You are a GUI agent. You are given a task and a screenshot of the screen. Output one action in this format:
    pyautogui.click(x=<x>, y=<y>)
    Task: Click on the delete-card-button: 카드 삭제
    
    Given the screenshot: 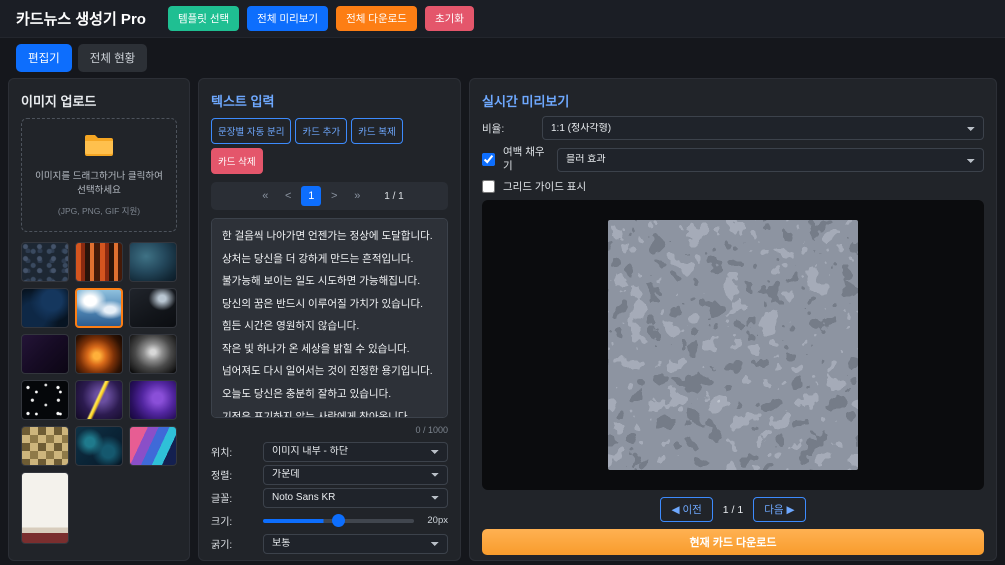 What is the action you would take?
    pyautogui.click(x=237, y=161)
    